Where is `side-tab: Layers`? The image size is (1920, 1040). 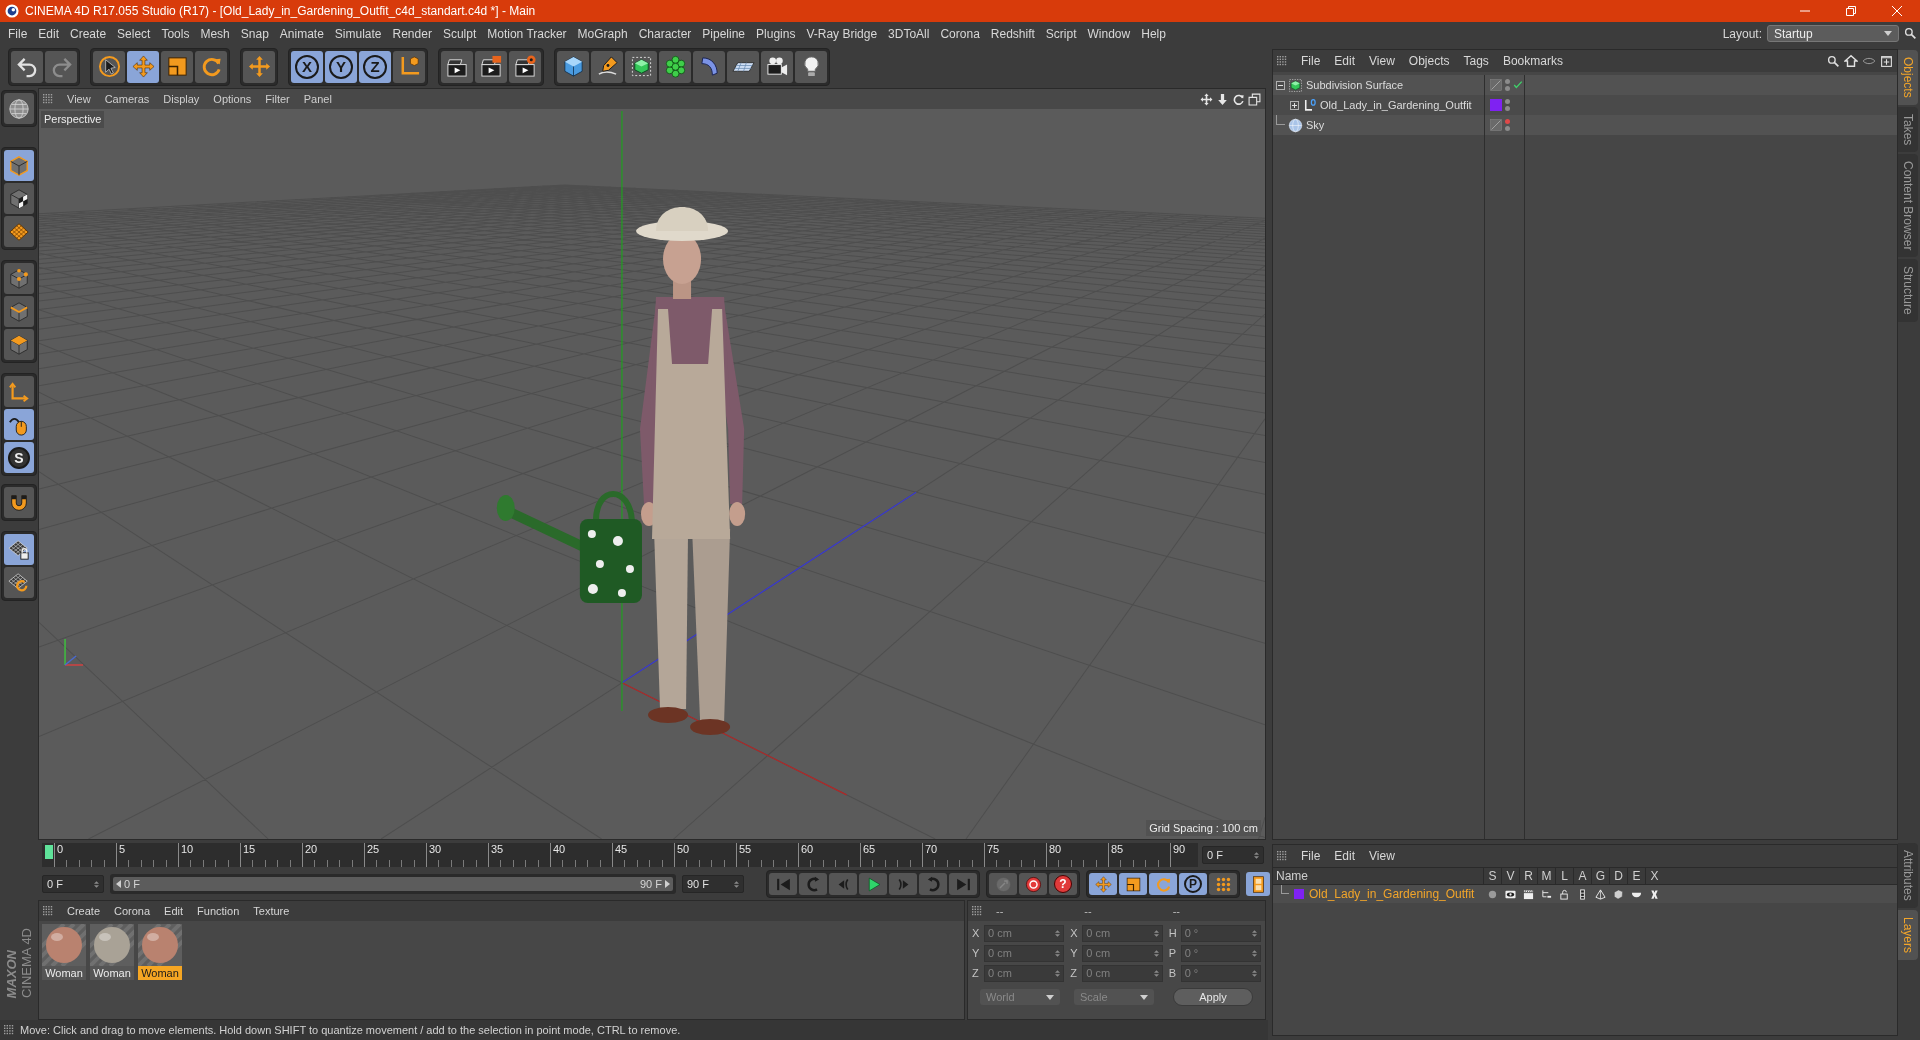
side-tab: Layers is located at coordinates (1908, 934).